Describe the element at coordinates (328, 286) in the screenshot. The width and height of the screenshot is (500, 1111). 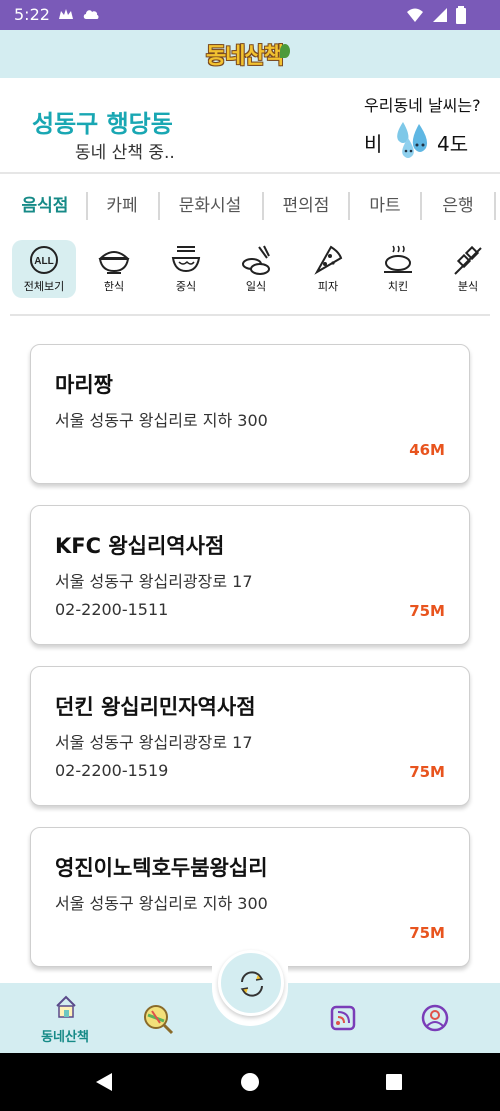
I see `category-label: 피자` at that location.